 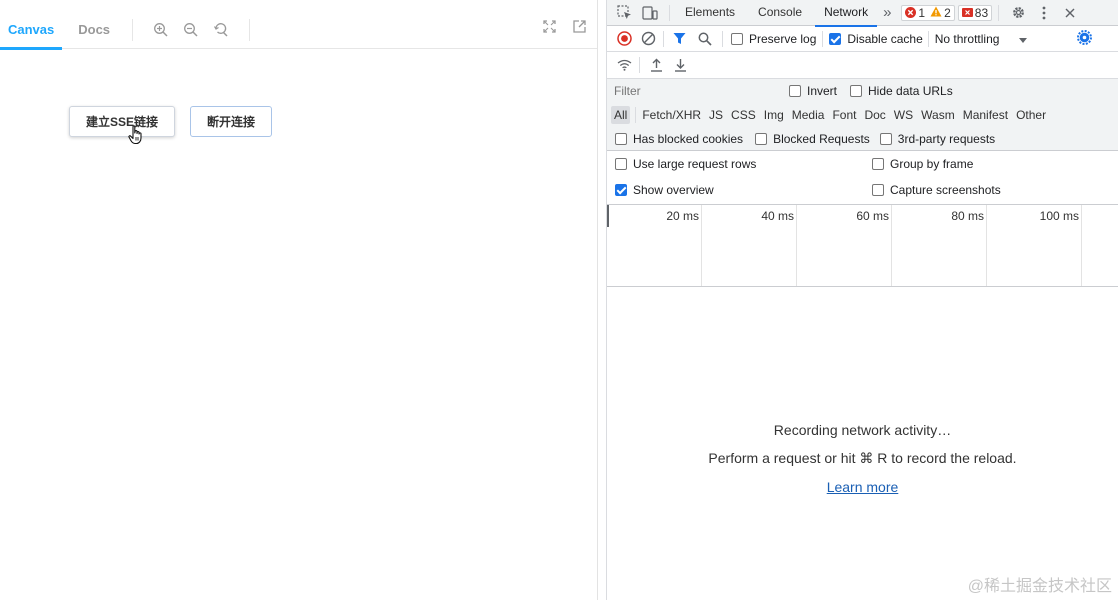 I want to click on filter-bar: Invert Hide data URLs, so click(x=862, y=91).